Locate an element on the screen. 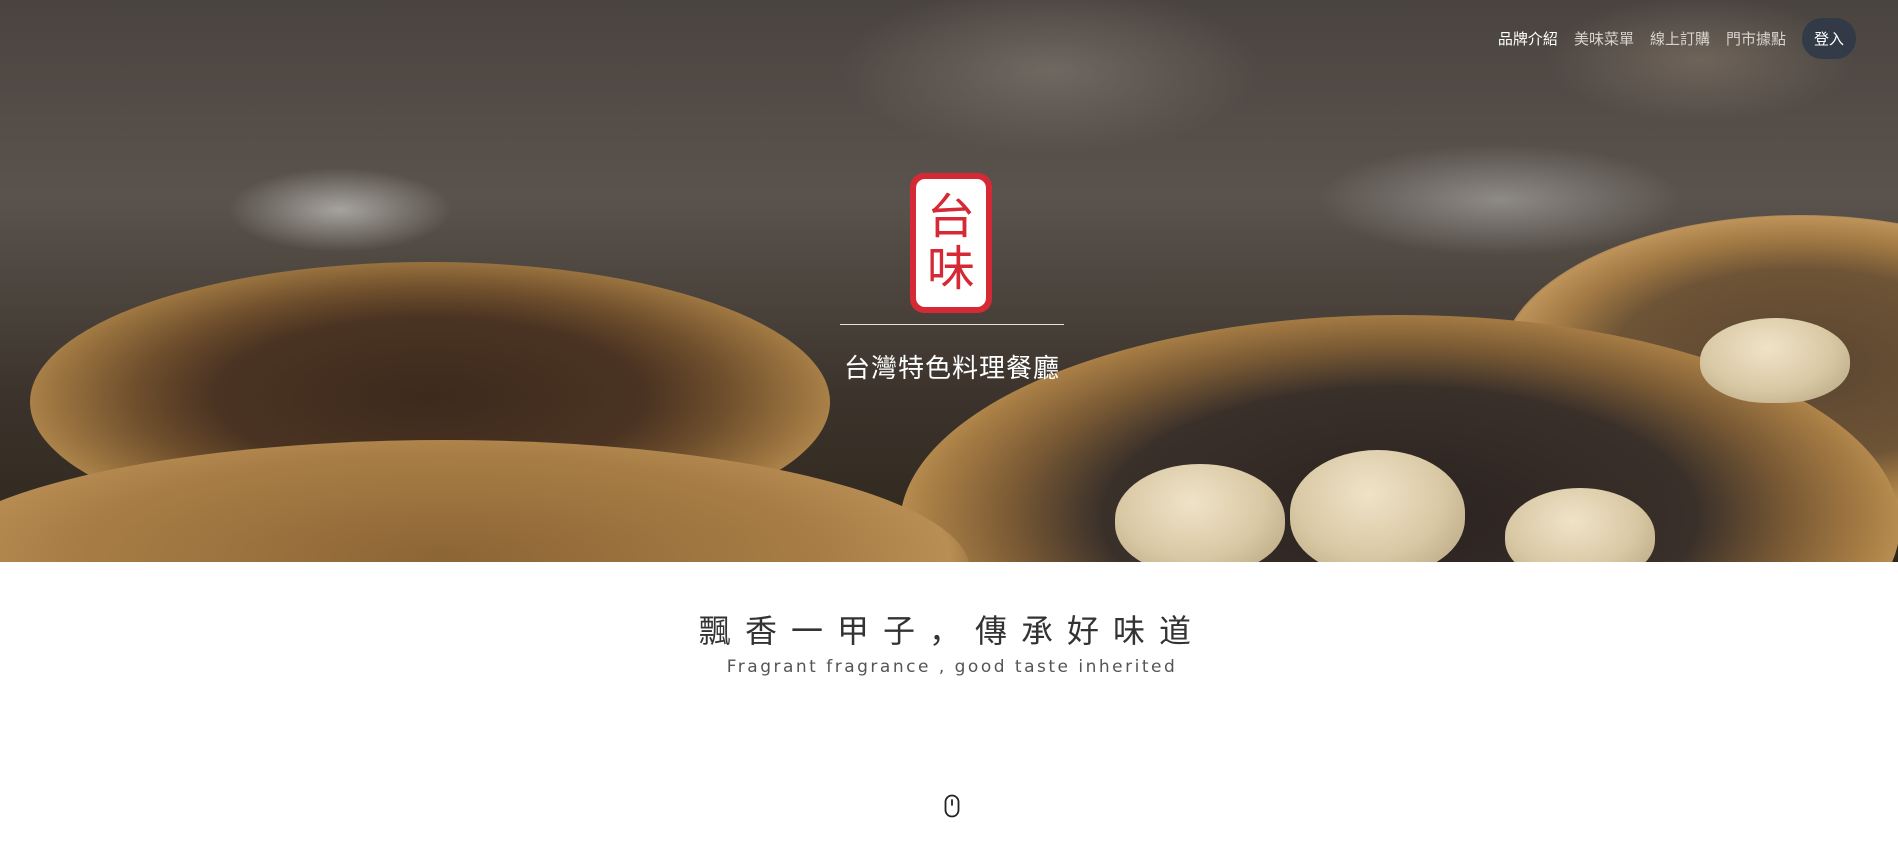  mouse-scroll-icon-graphic is located at coordinates (952, 806).